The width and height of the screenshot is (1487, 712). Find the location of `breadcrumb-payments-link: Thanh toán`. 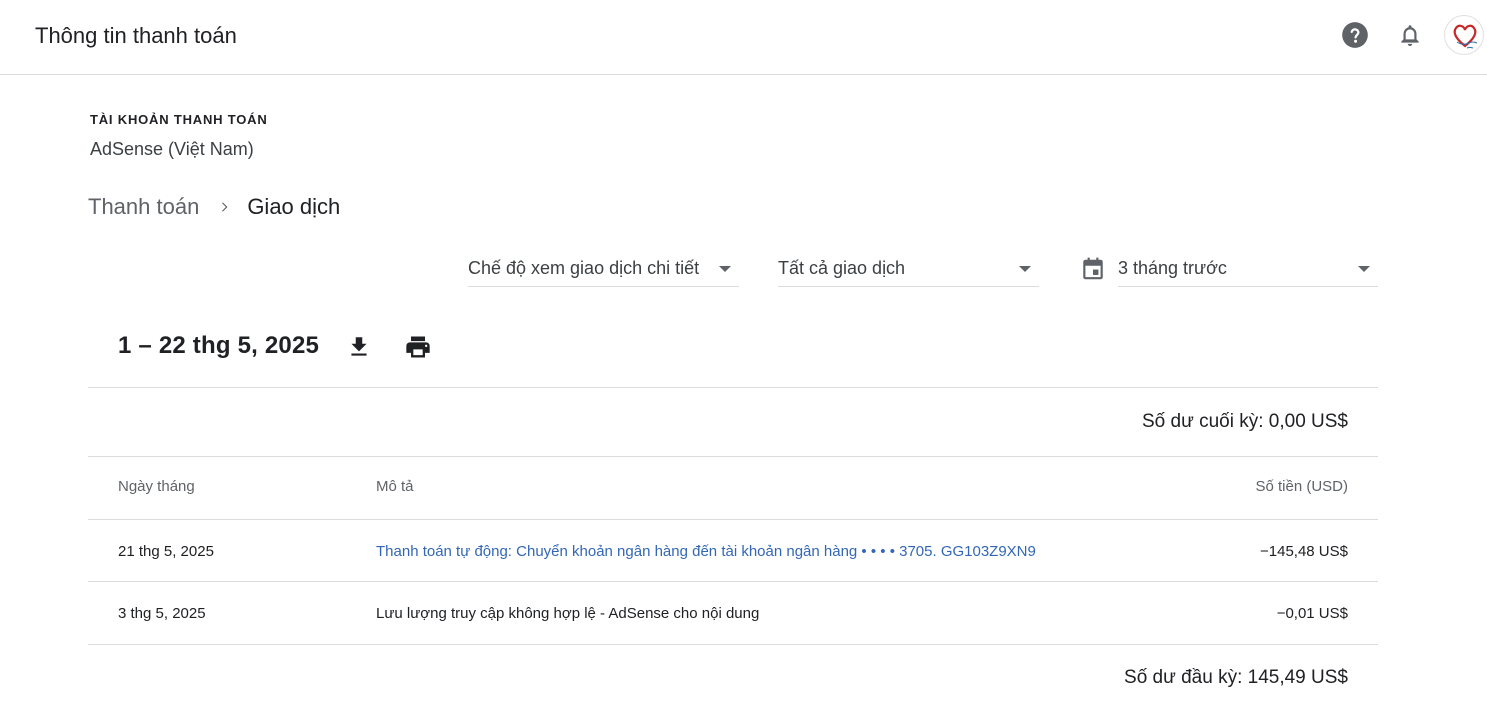

breadcrumb-payments-link: Thanh toán is located at coordinates (143, 207).